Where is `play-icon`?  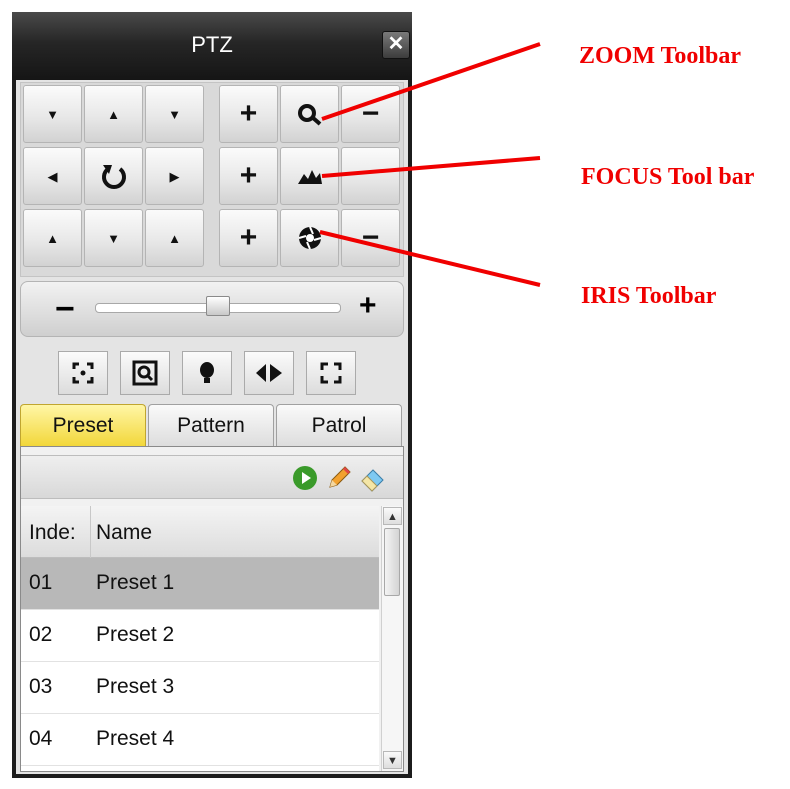 play-icon is located at coordinates (305, 478).